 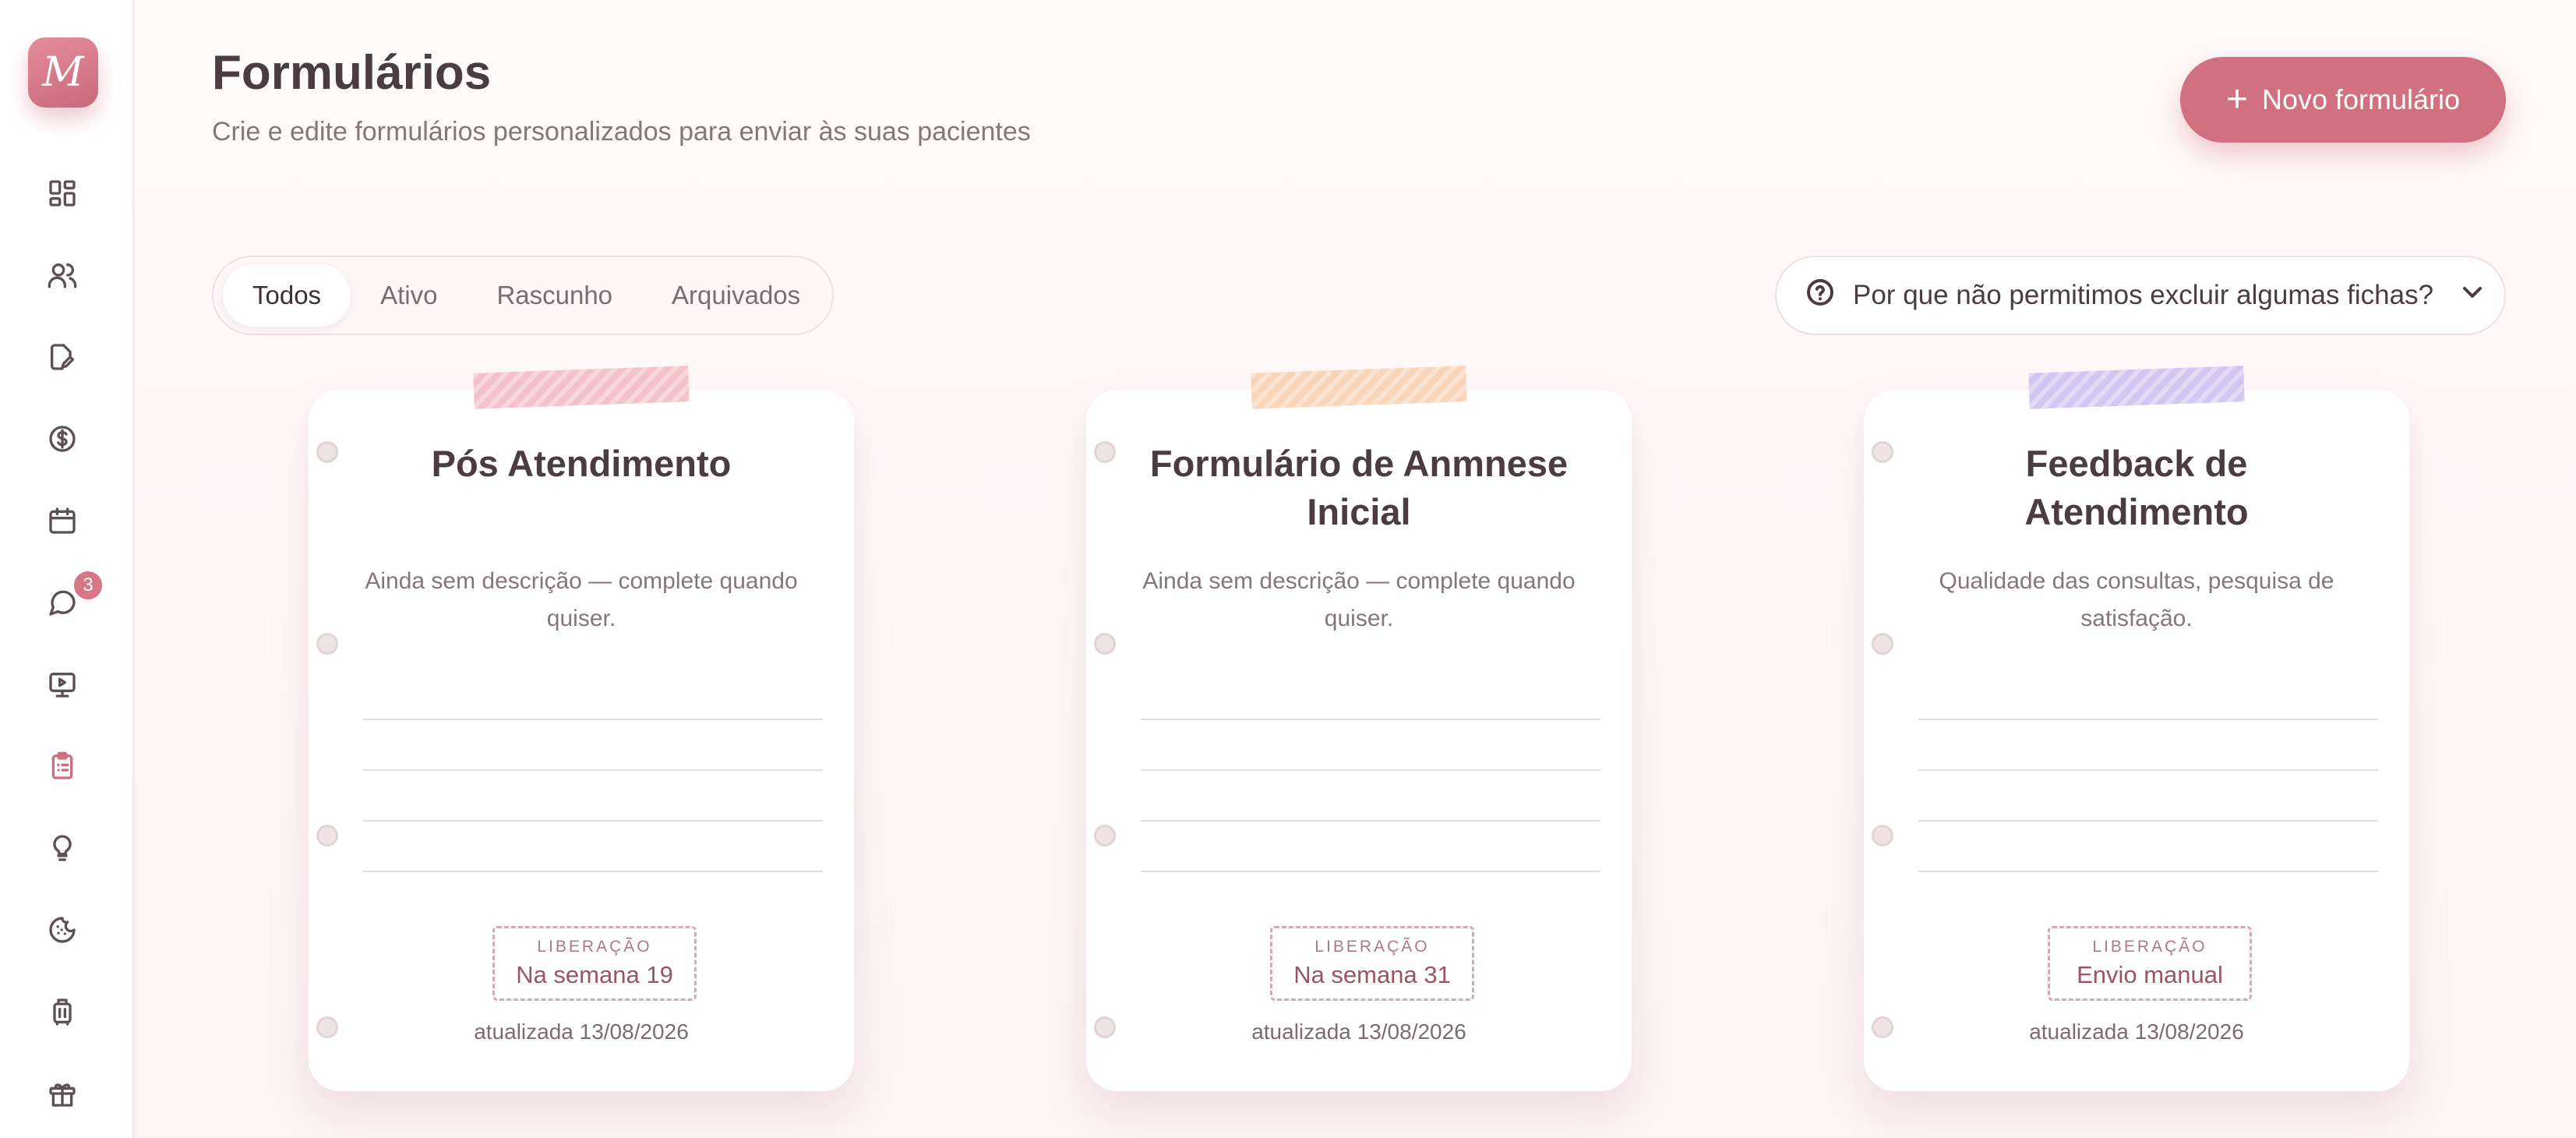 I want to click on question-circle-icon, so click(x=1820, y=296).